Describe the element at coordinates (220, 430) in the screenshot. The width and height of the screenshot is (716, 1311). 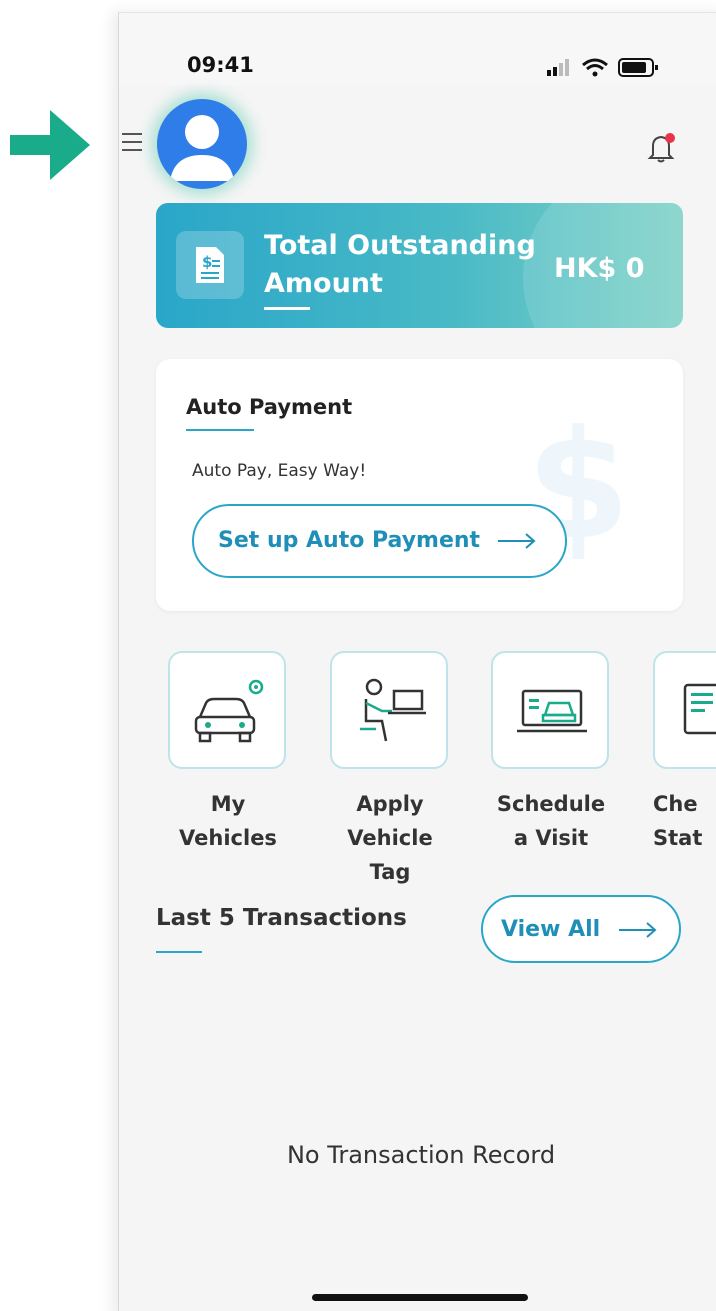
I see `auto-payment-underline` at that location.